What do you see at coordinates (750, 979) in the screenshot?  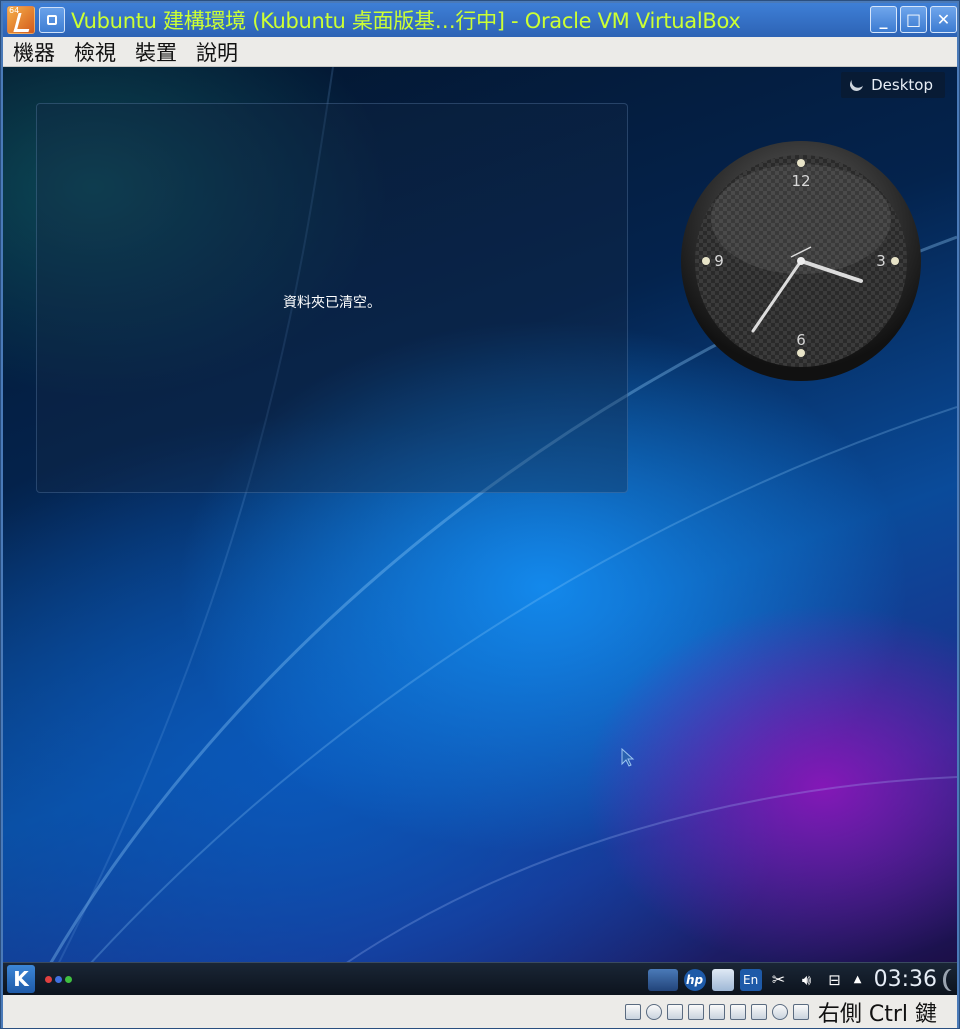 I see `keyboard-layout-indicator: En` at bounding box center [750, 979].